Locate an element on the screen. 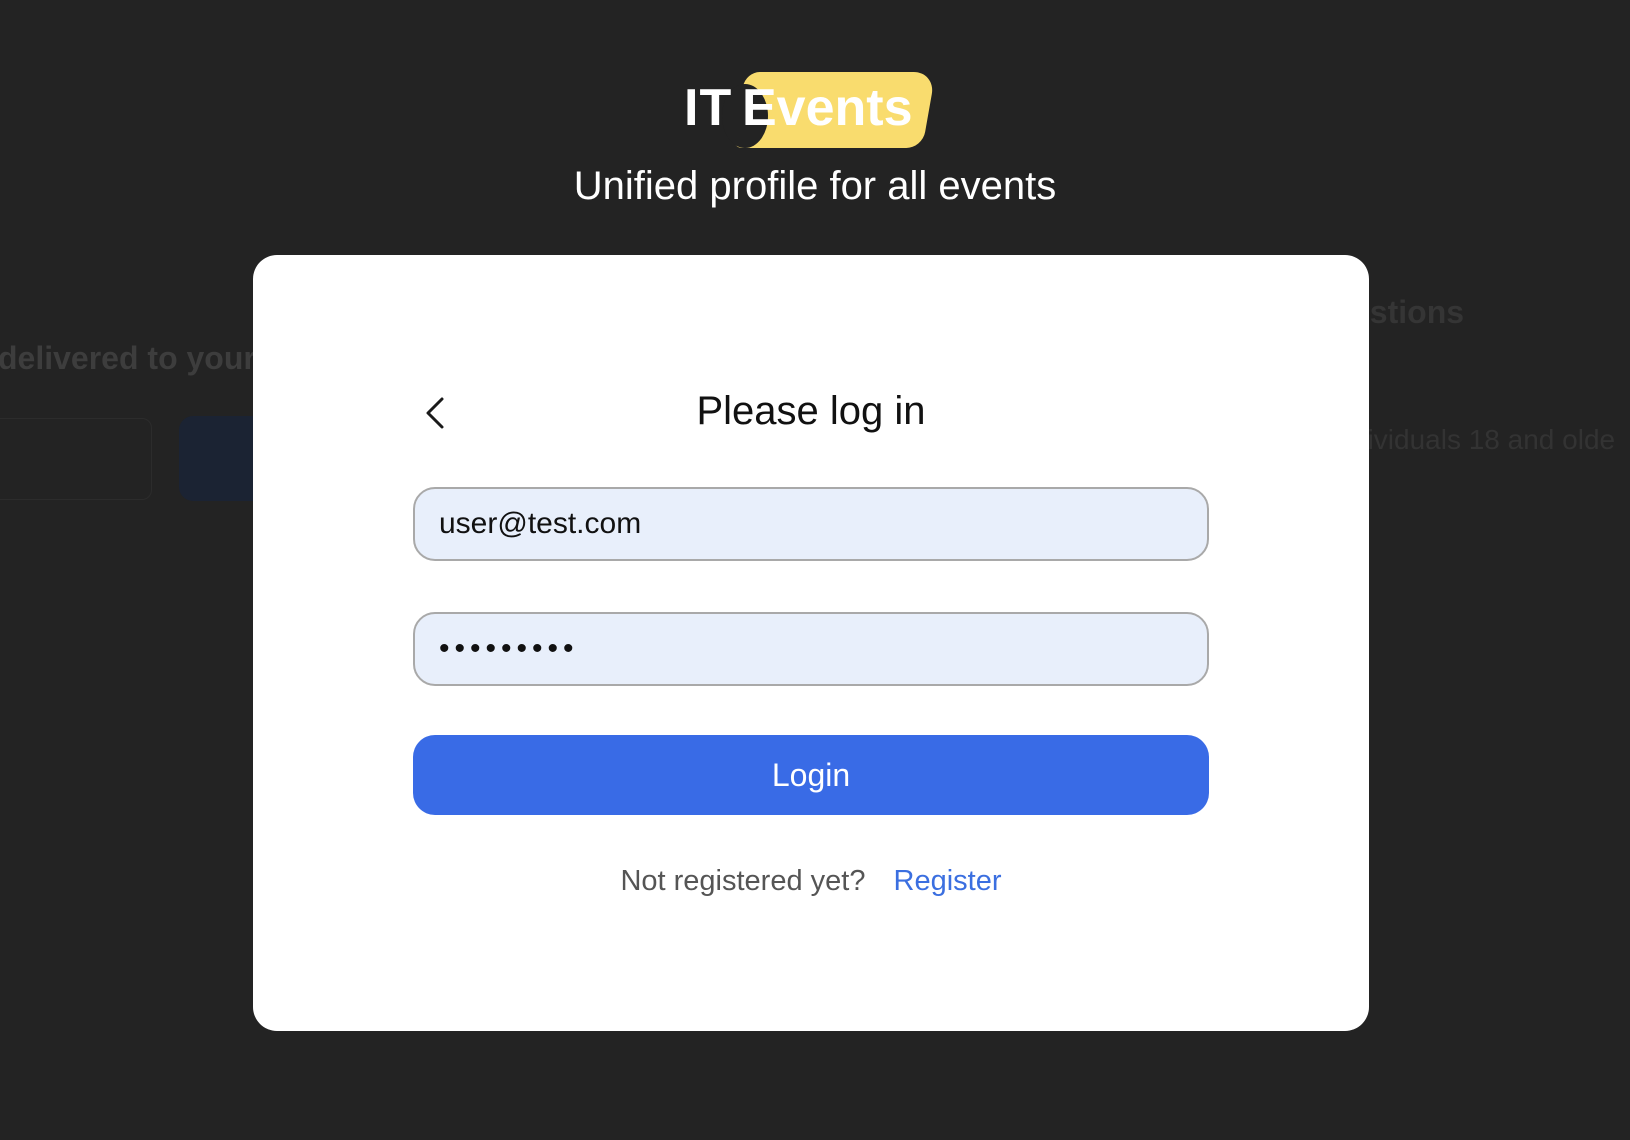 Image resolution: width=1630 pixels, height=1140 pixels. modal-title: Please log in is located at coordinates (811, 411).